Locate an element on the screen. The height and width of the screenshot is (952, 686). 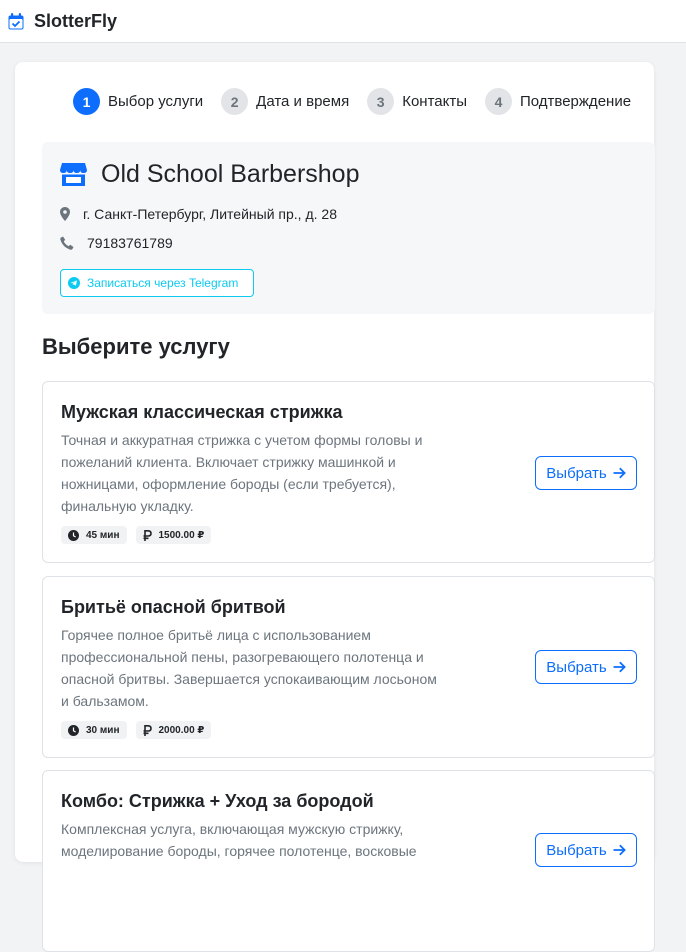
service-meta: 45 мин 1500.00 ₽ is located at coordinates (136, 535).